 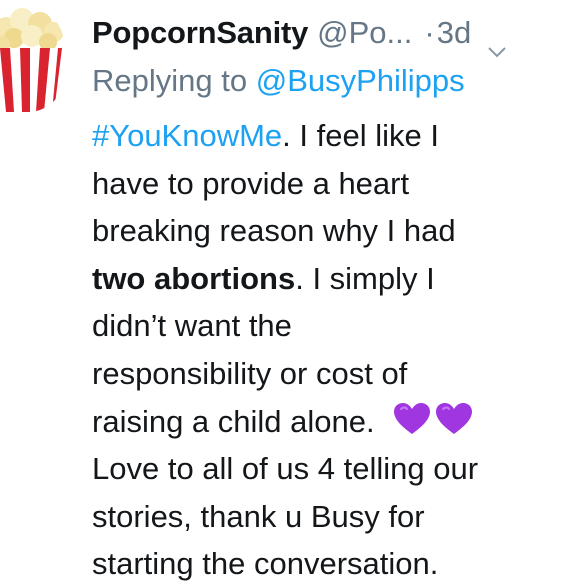 I want to click on tweet-line: two abortions. I simply I, so click(x=327, y=279).